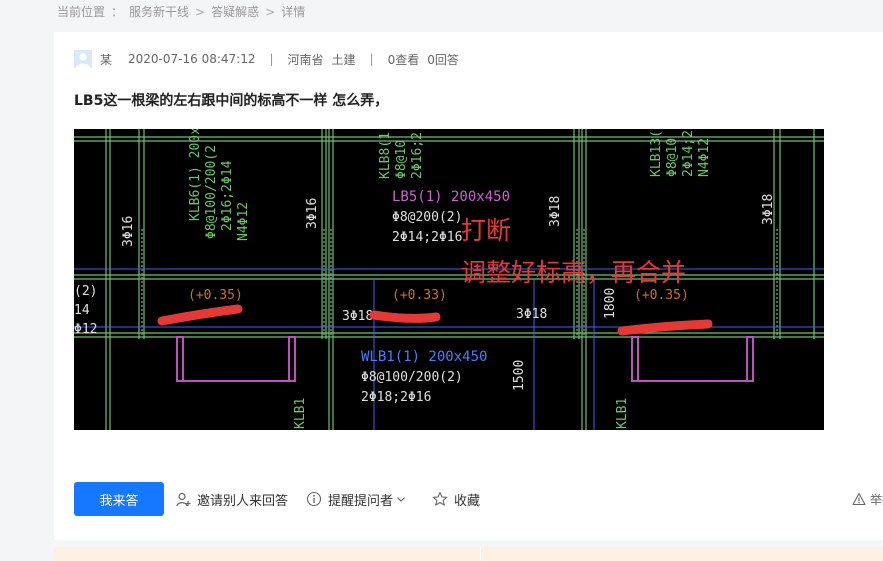 This screenshot has height=561, width=883. What do you see at coordinates (85, 329) in the screenshot?
I see `label-left-12: Φ12` at bounding box center [85, 329].